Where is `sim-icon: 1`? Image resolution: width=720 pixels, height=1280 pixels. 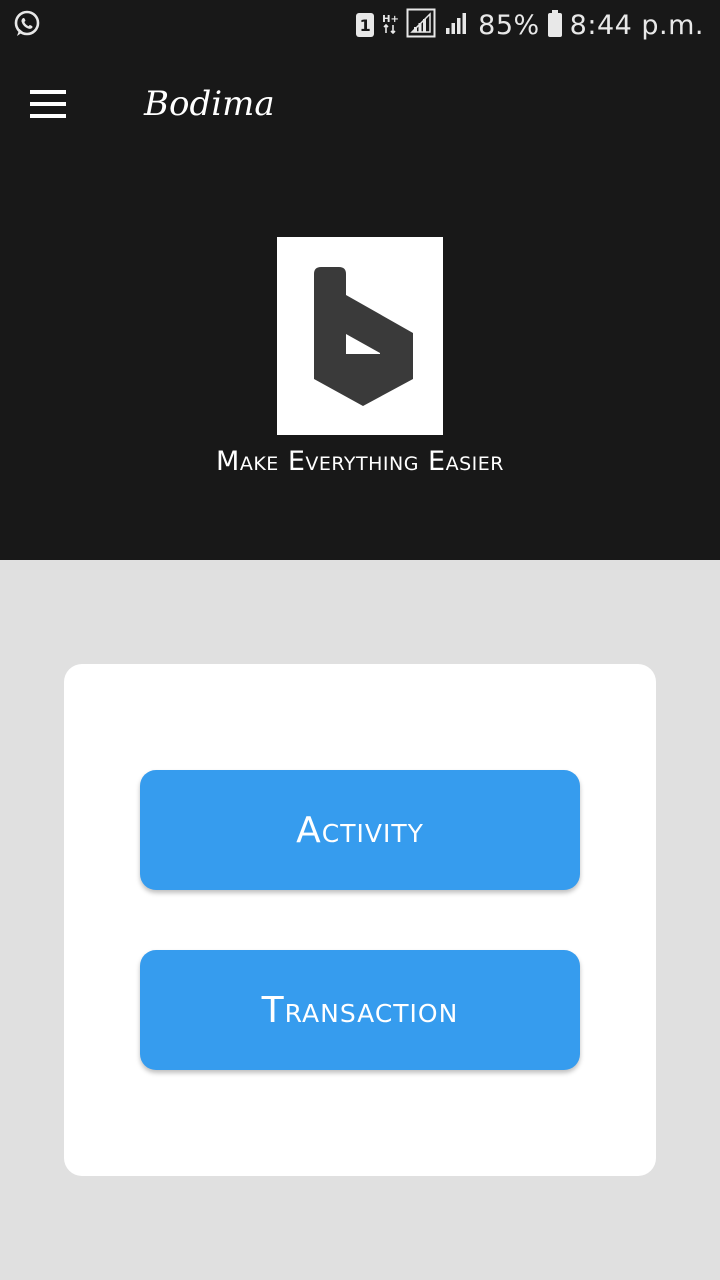
sim-icon: 1 is located at coordinates (365, 25).